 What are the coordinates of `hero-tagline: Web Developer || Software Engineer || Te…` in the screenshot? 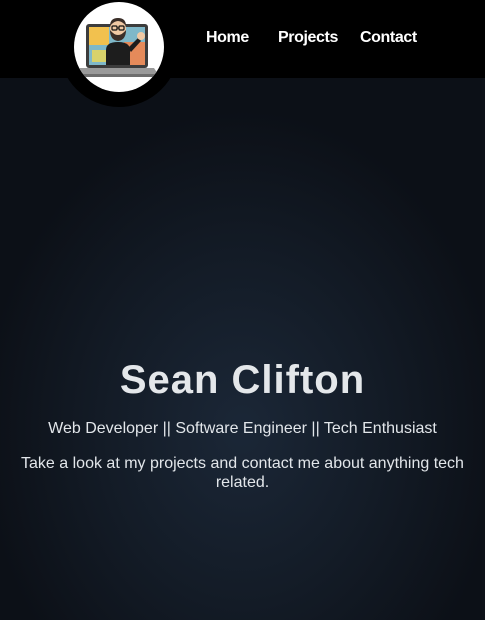 It's located at (242, 428).